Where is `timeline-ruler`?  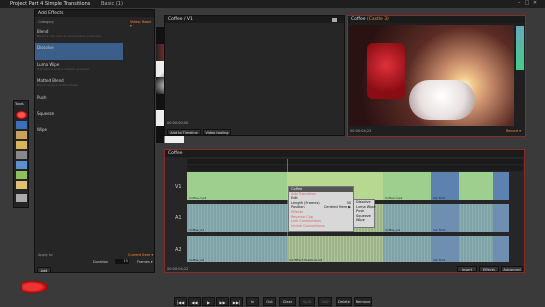
timeline-ruler is located at coordinates (355, 161).